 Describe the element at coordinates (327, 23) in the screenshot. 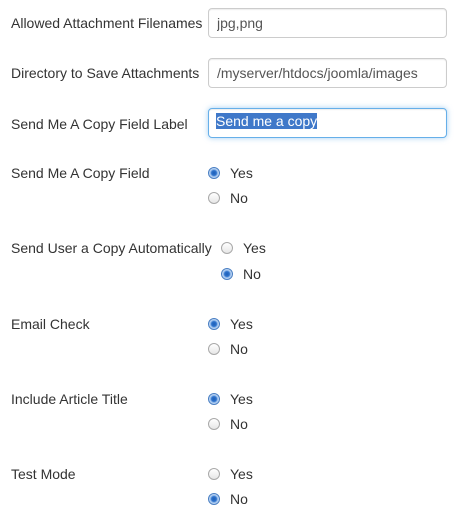

I see `allowed-filenames-input` at that location.